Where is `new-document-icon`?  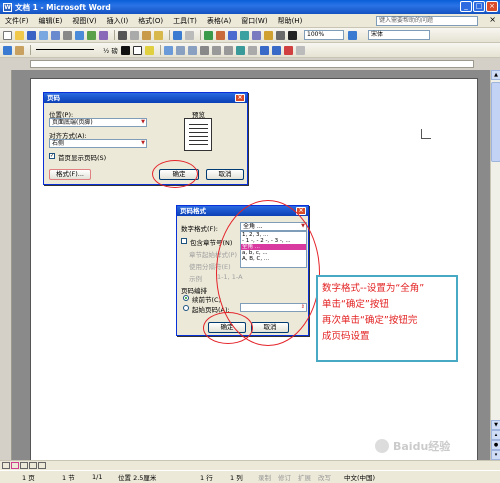 new-document-icon is located at coordinates (7, 35).